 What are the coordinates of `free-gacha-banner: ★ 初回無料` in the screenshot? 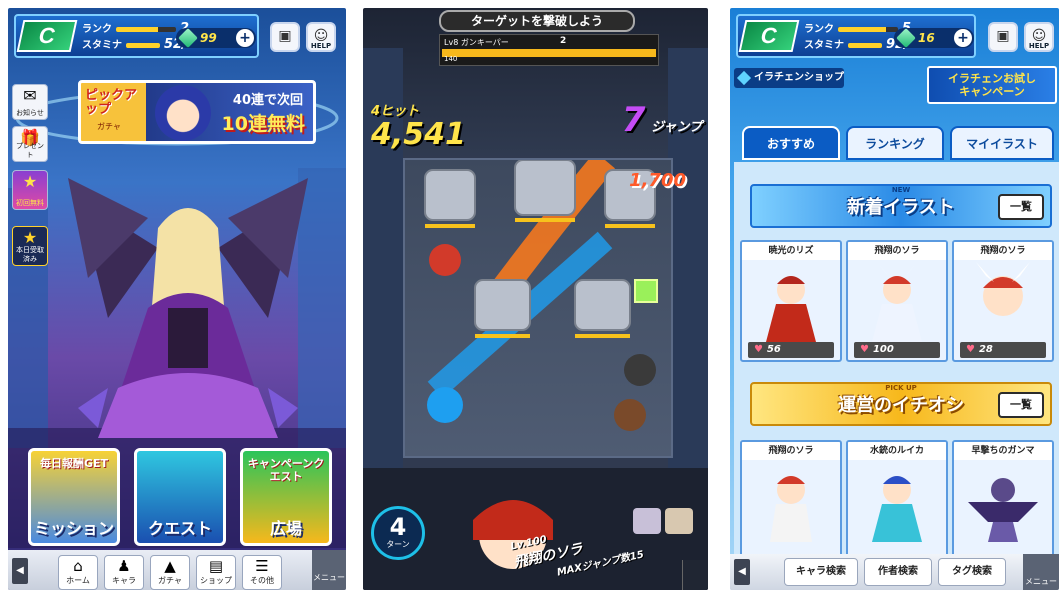 It's located at (30, 190).